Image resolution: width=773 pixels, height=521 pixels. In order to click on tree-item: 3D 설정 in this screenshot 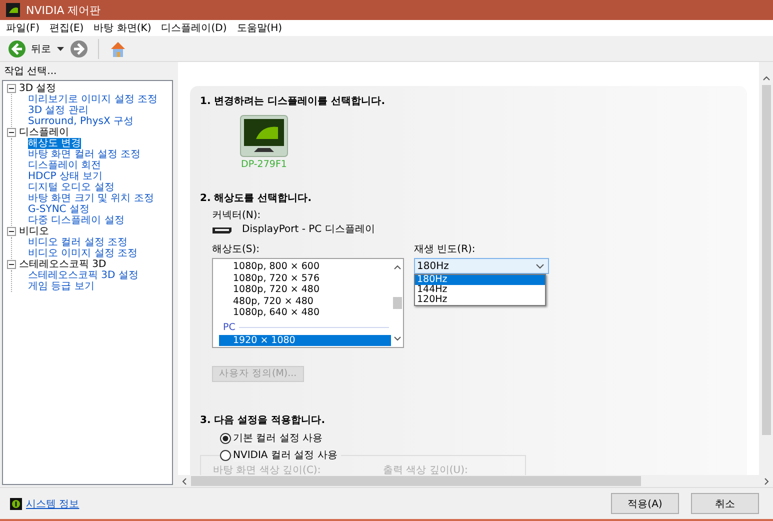, I will do `click(37, 88)`.